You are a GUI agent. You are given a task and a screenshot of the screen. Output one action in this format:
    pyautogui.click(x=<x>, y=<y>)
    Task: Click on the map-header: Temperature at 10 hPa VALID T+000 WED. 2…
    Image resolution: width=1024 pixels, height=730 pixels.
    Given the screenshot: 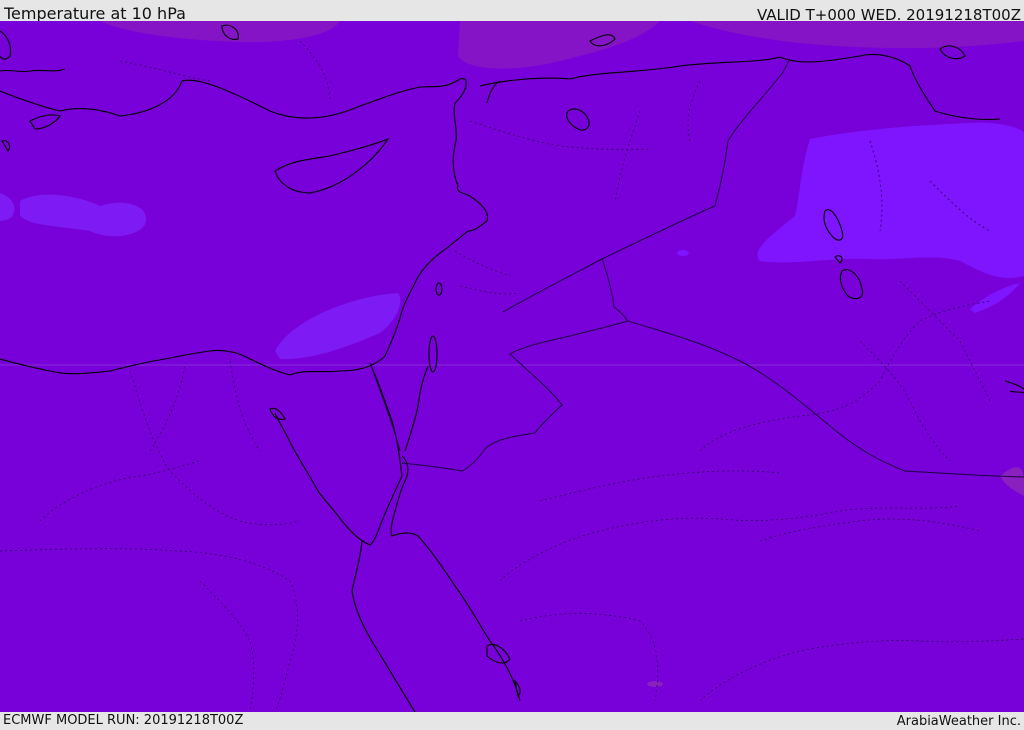 What is the action you would take?
    pyautogui.click(x=512, y=12)
    